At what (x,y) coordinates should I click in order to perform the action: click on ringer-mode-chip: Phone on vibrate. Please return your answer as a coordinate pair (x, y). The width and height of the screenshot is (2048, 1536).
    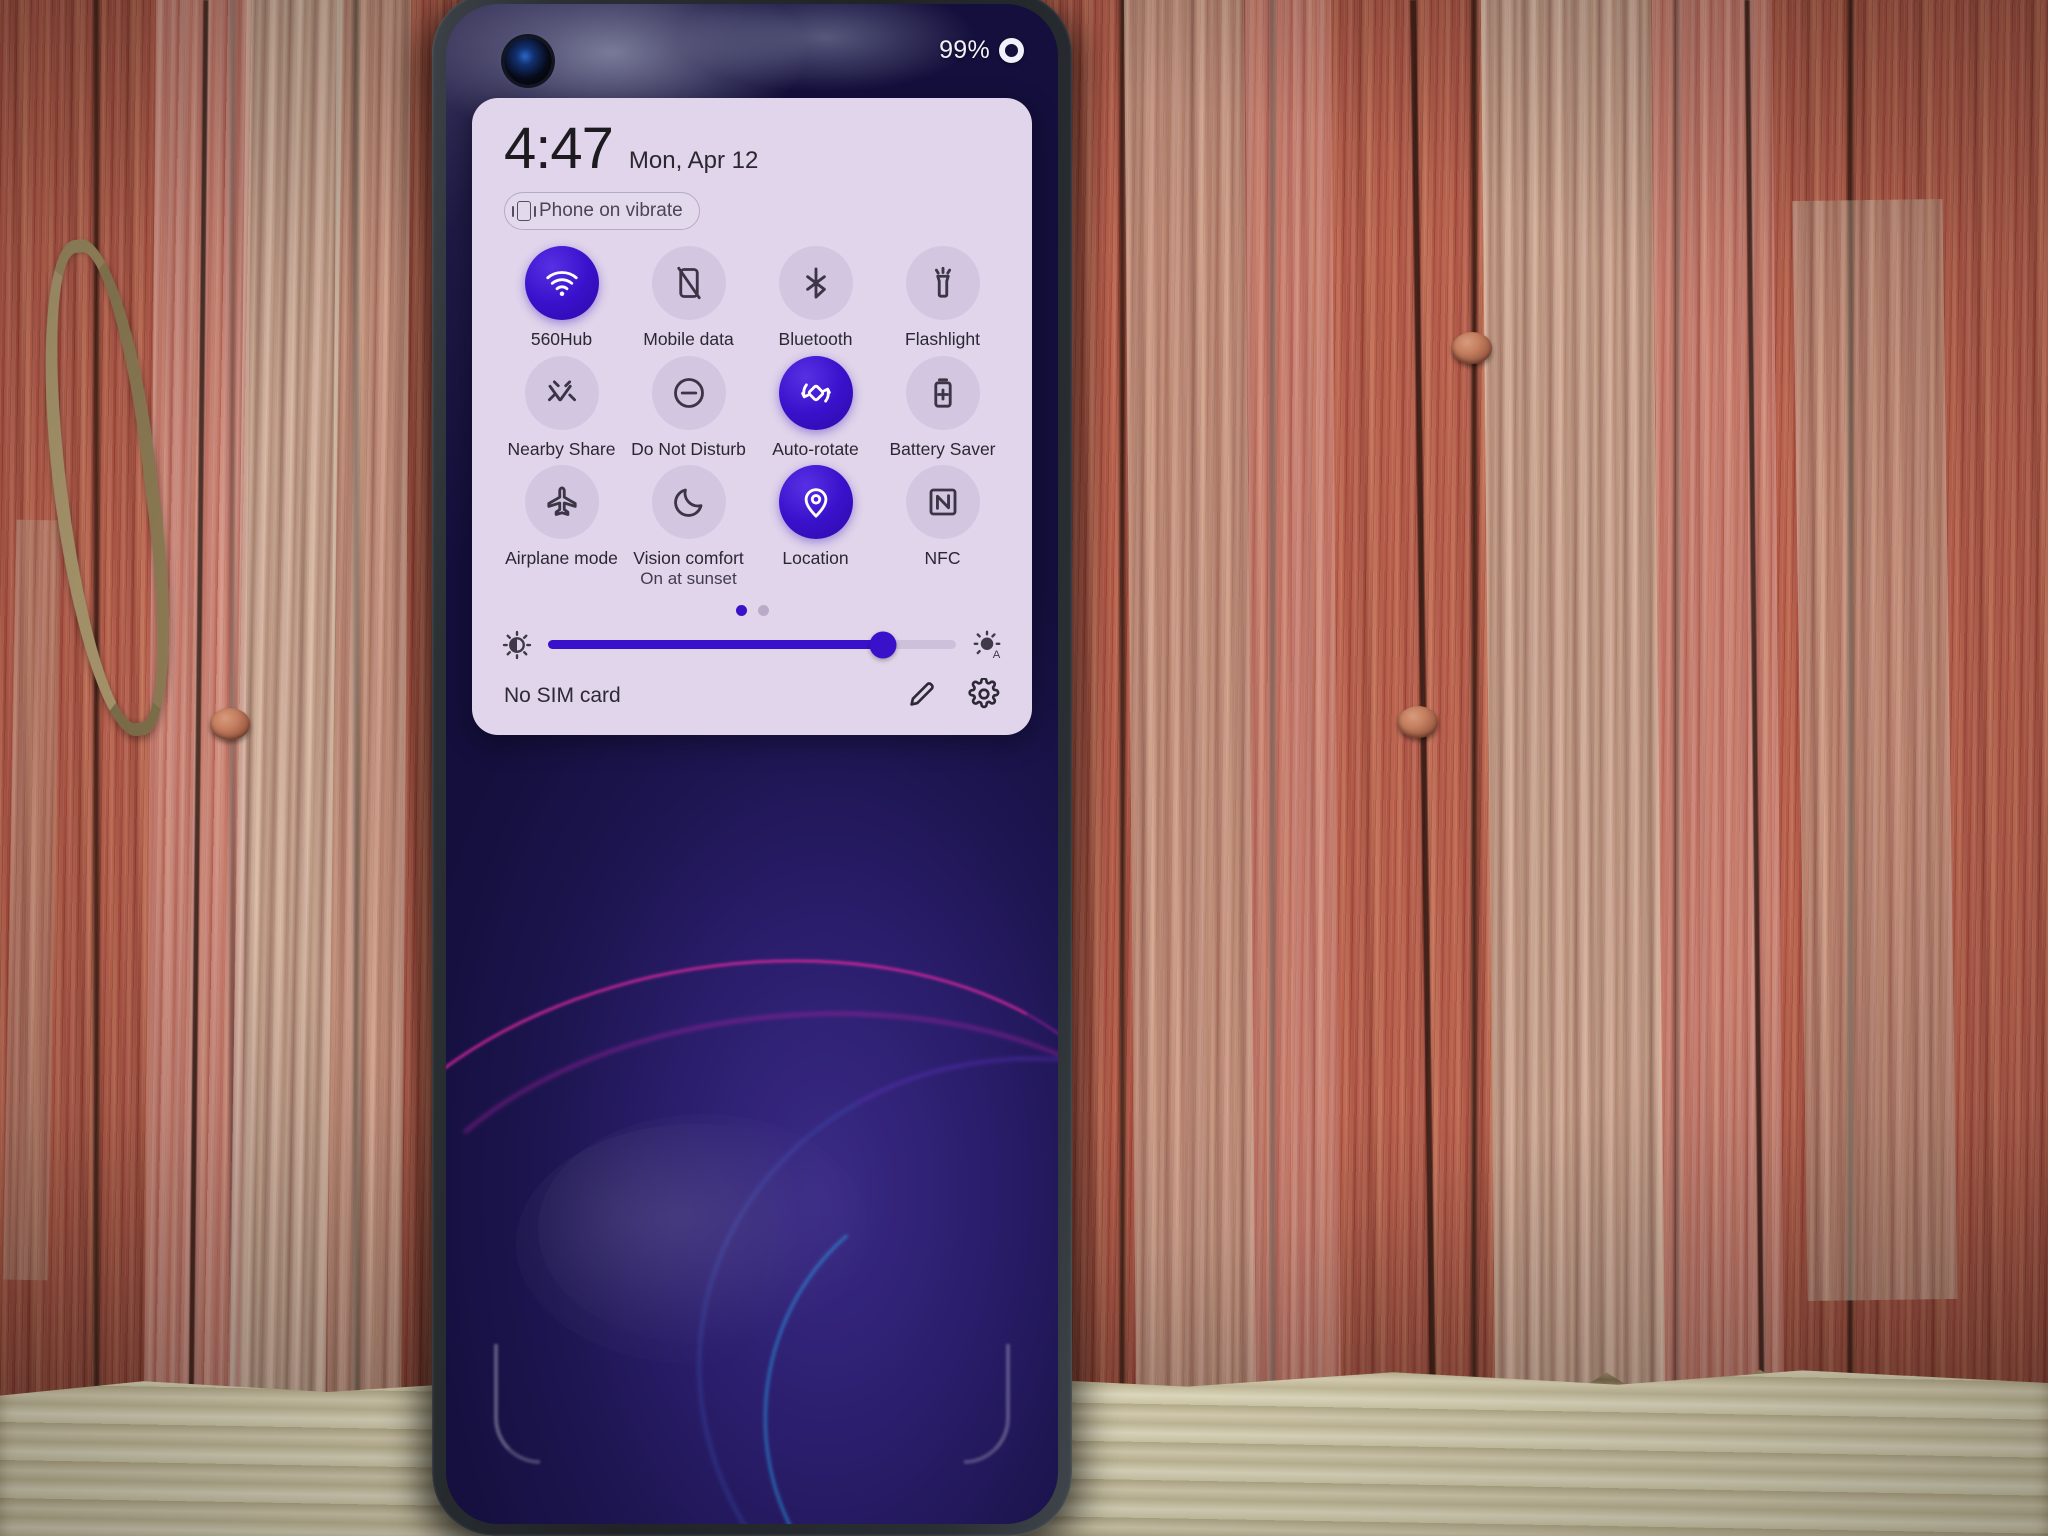
    Looking at the image, I should click on (602, 211).